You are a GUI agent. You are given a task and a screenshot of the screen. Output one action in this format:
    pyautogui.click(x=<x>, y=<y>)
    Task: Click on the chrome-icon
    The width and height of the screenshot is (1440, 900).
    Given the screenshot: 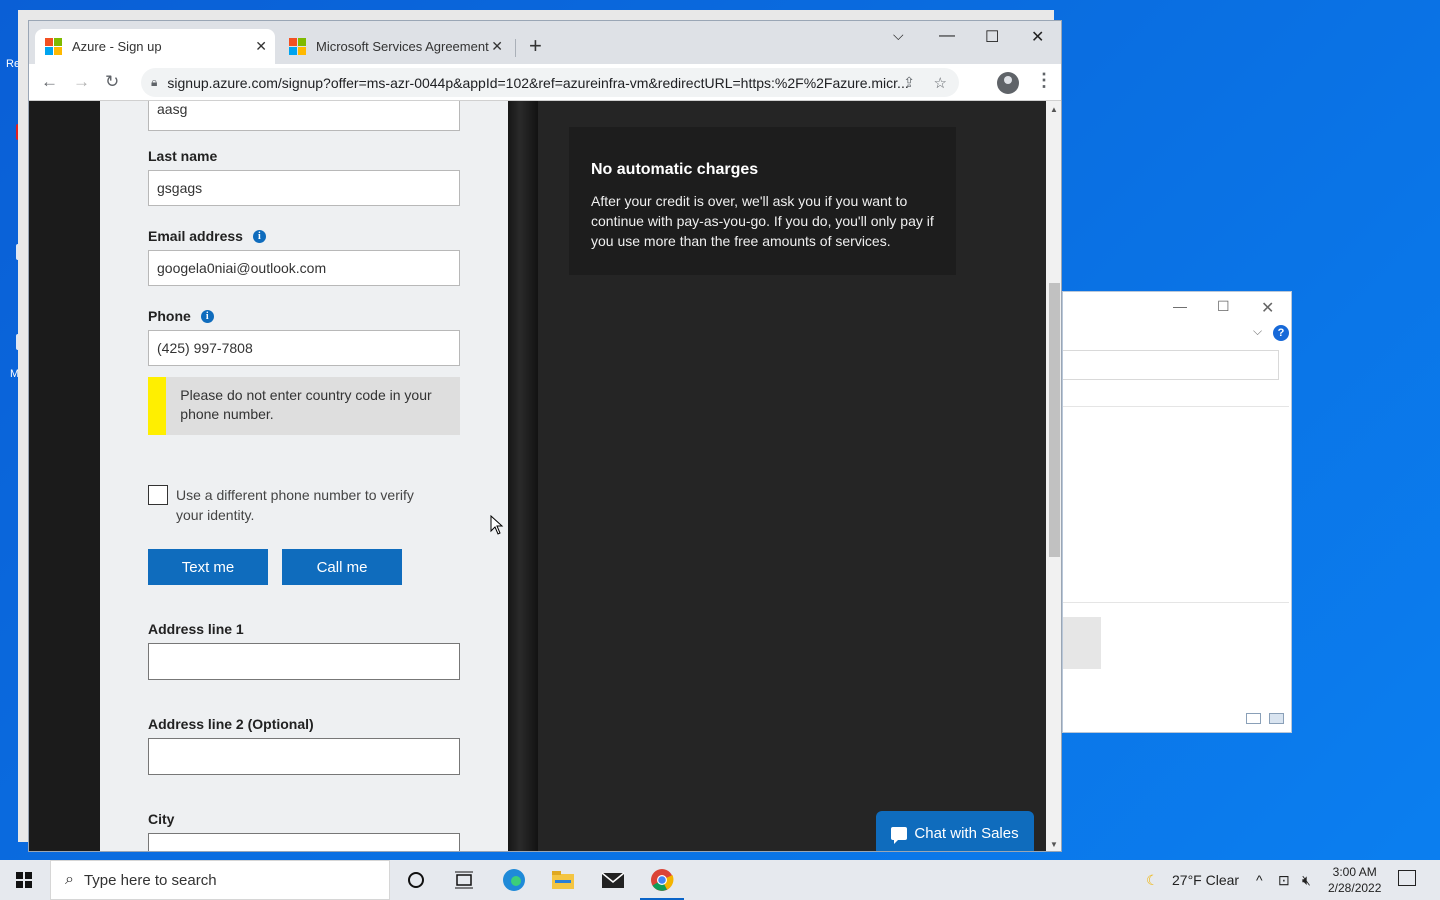 What is the action you would take?
    pyautogui.click(x=662, y=880)
    